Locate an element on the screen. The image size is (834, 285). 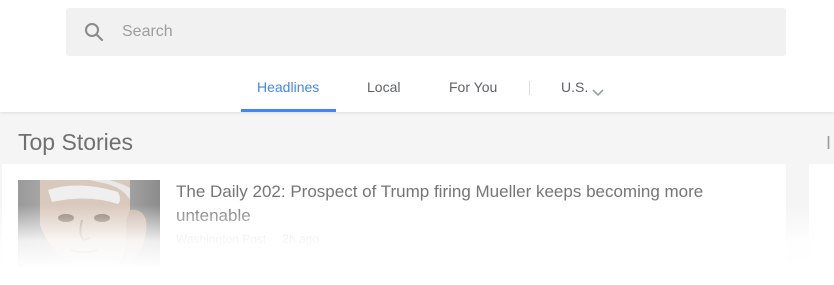
edition-selector: U.S. is located at coordinates (574, 89).